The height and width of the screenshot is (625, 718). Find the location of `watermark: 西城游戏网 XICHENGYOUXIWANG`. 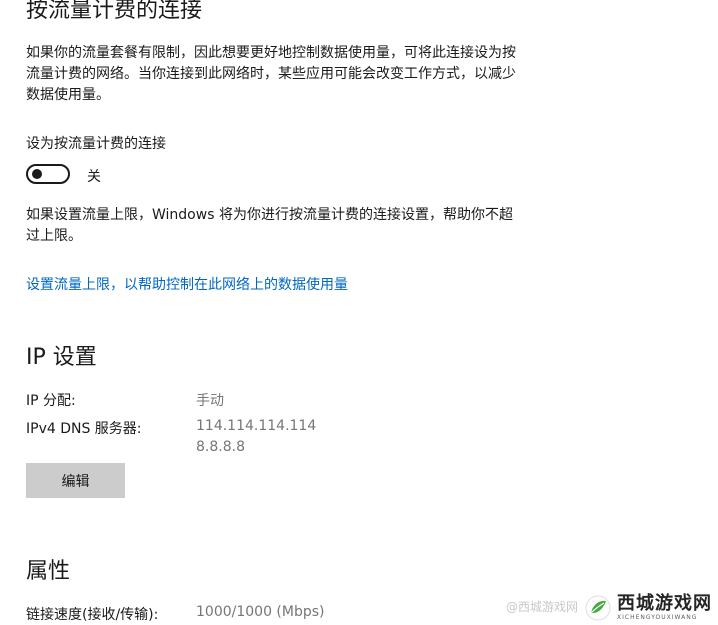

watermark: 西城游戏网 XICHENGYOUXIWANG is located at coordinates (648, 608).